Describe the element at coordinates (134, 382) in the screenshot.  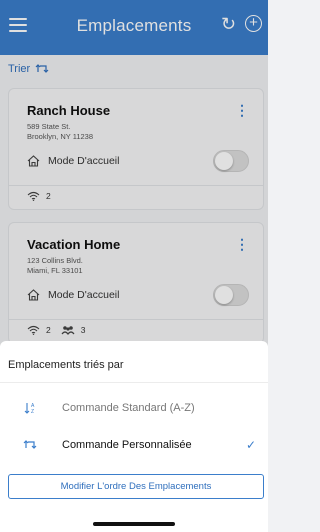
I see `sheet-divider` at that location.